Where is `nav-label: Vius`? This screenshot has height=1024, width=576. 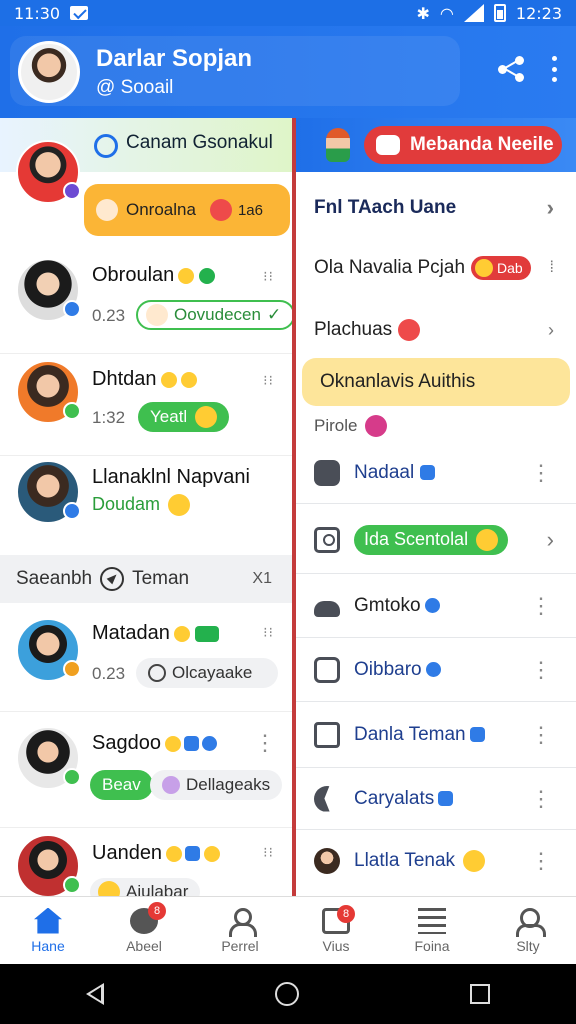 nav-label: Vius is located at coordinates (336, 945).